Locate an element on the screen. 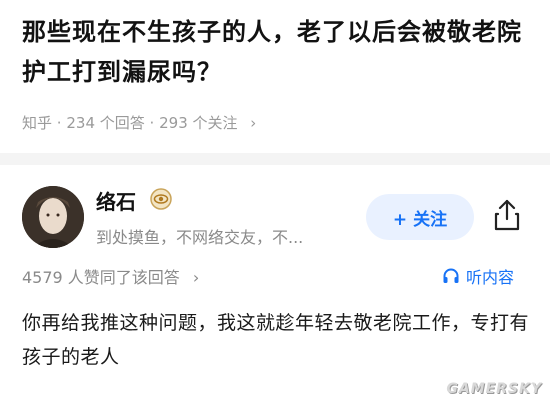 Image resolution: width=550 pixels, height=401 pixels. follow-button: + 关注 is located at coordinates (420, 217).